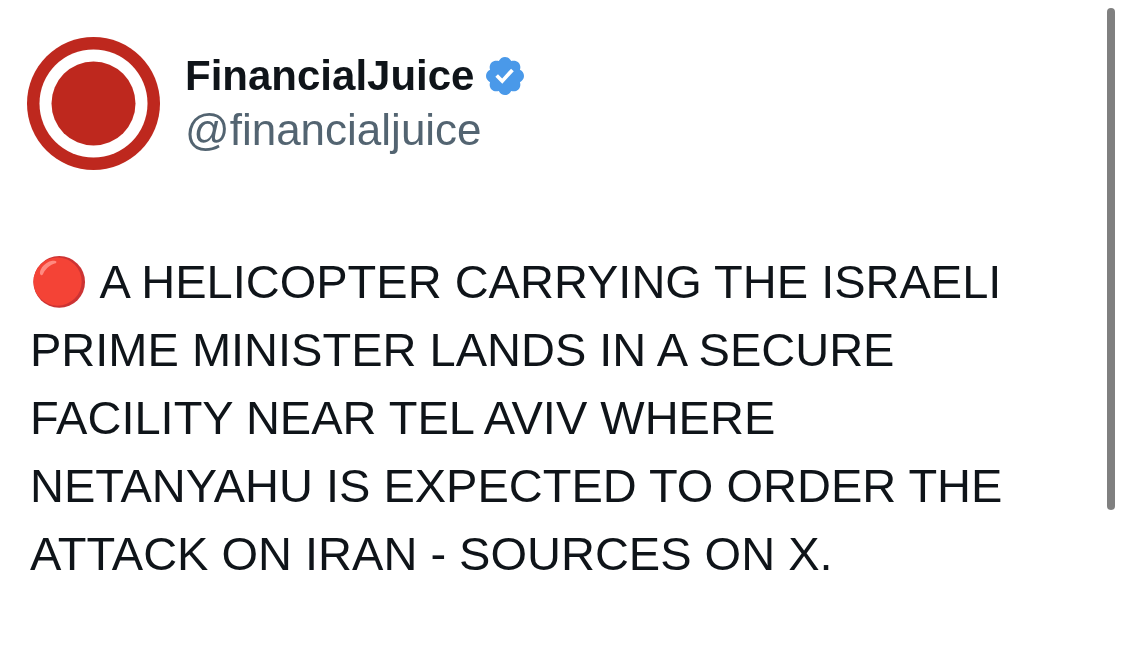  I want to click on scrollbar, so click(1111, 259).